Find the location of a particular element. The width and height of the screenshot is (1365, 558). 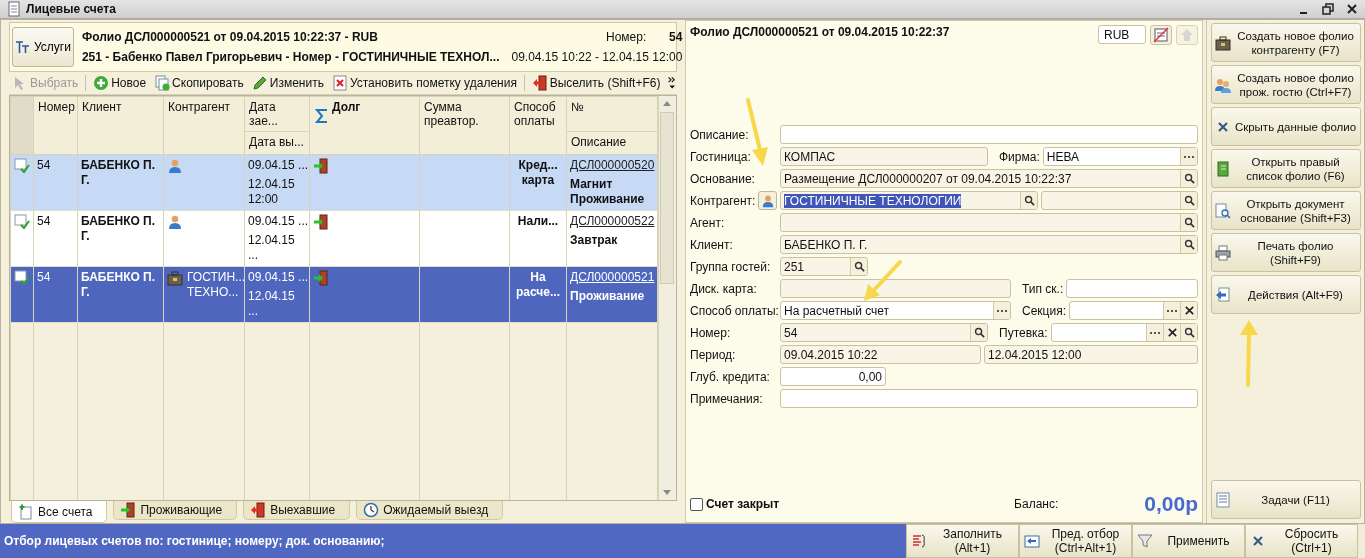

filter-button: Сбросить (Ctrl+1) is located at coordinates (1301, 541).